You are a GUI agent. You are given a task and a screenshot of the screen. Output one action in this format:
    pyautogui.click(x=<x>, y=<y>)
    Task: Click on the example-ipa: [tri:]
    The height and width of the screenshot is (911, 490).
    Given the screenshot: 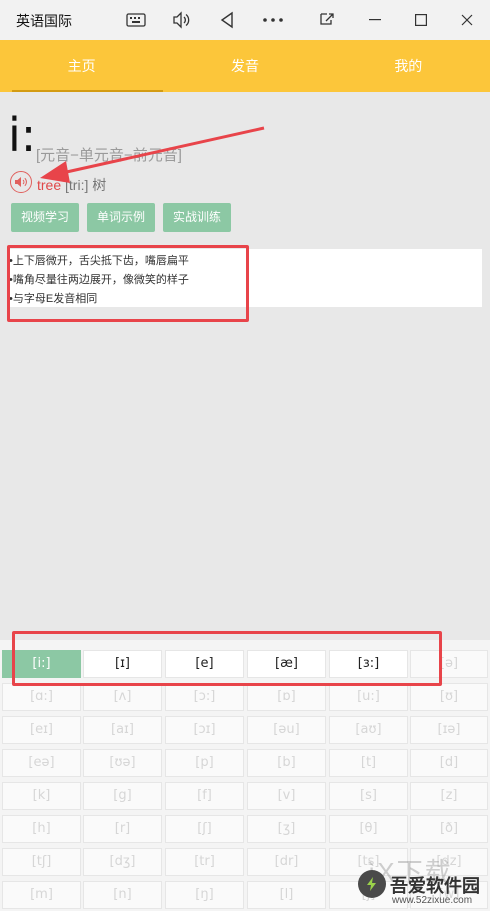 What is the action you would take?
    pyautogui.click(x=77, y=185)
    